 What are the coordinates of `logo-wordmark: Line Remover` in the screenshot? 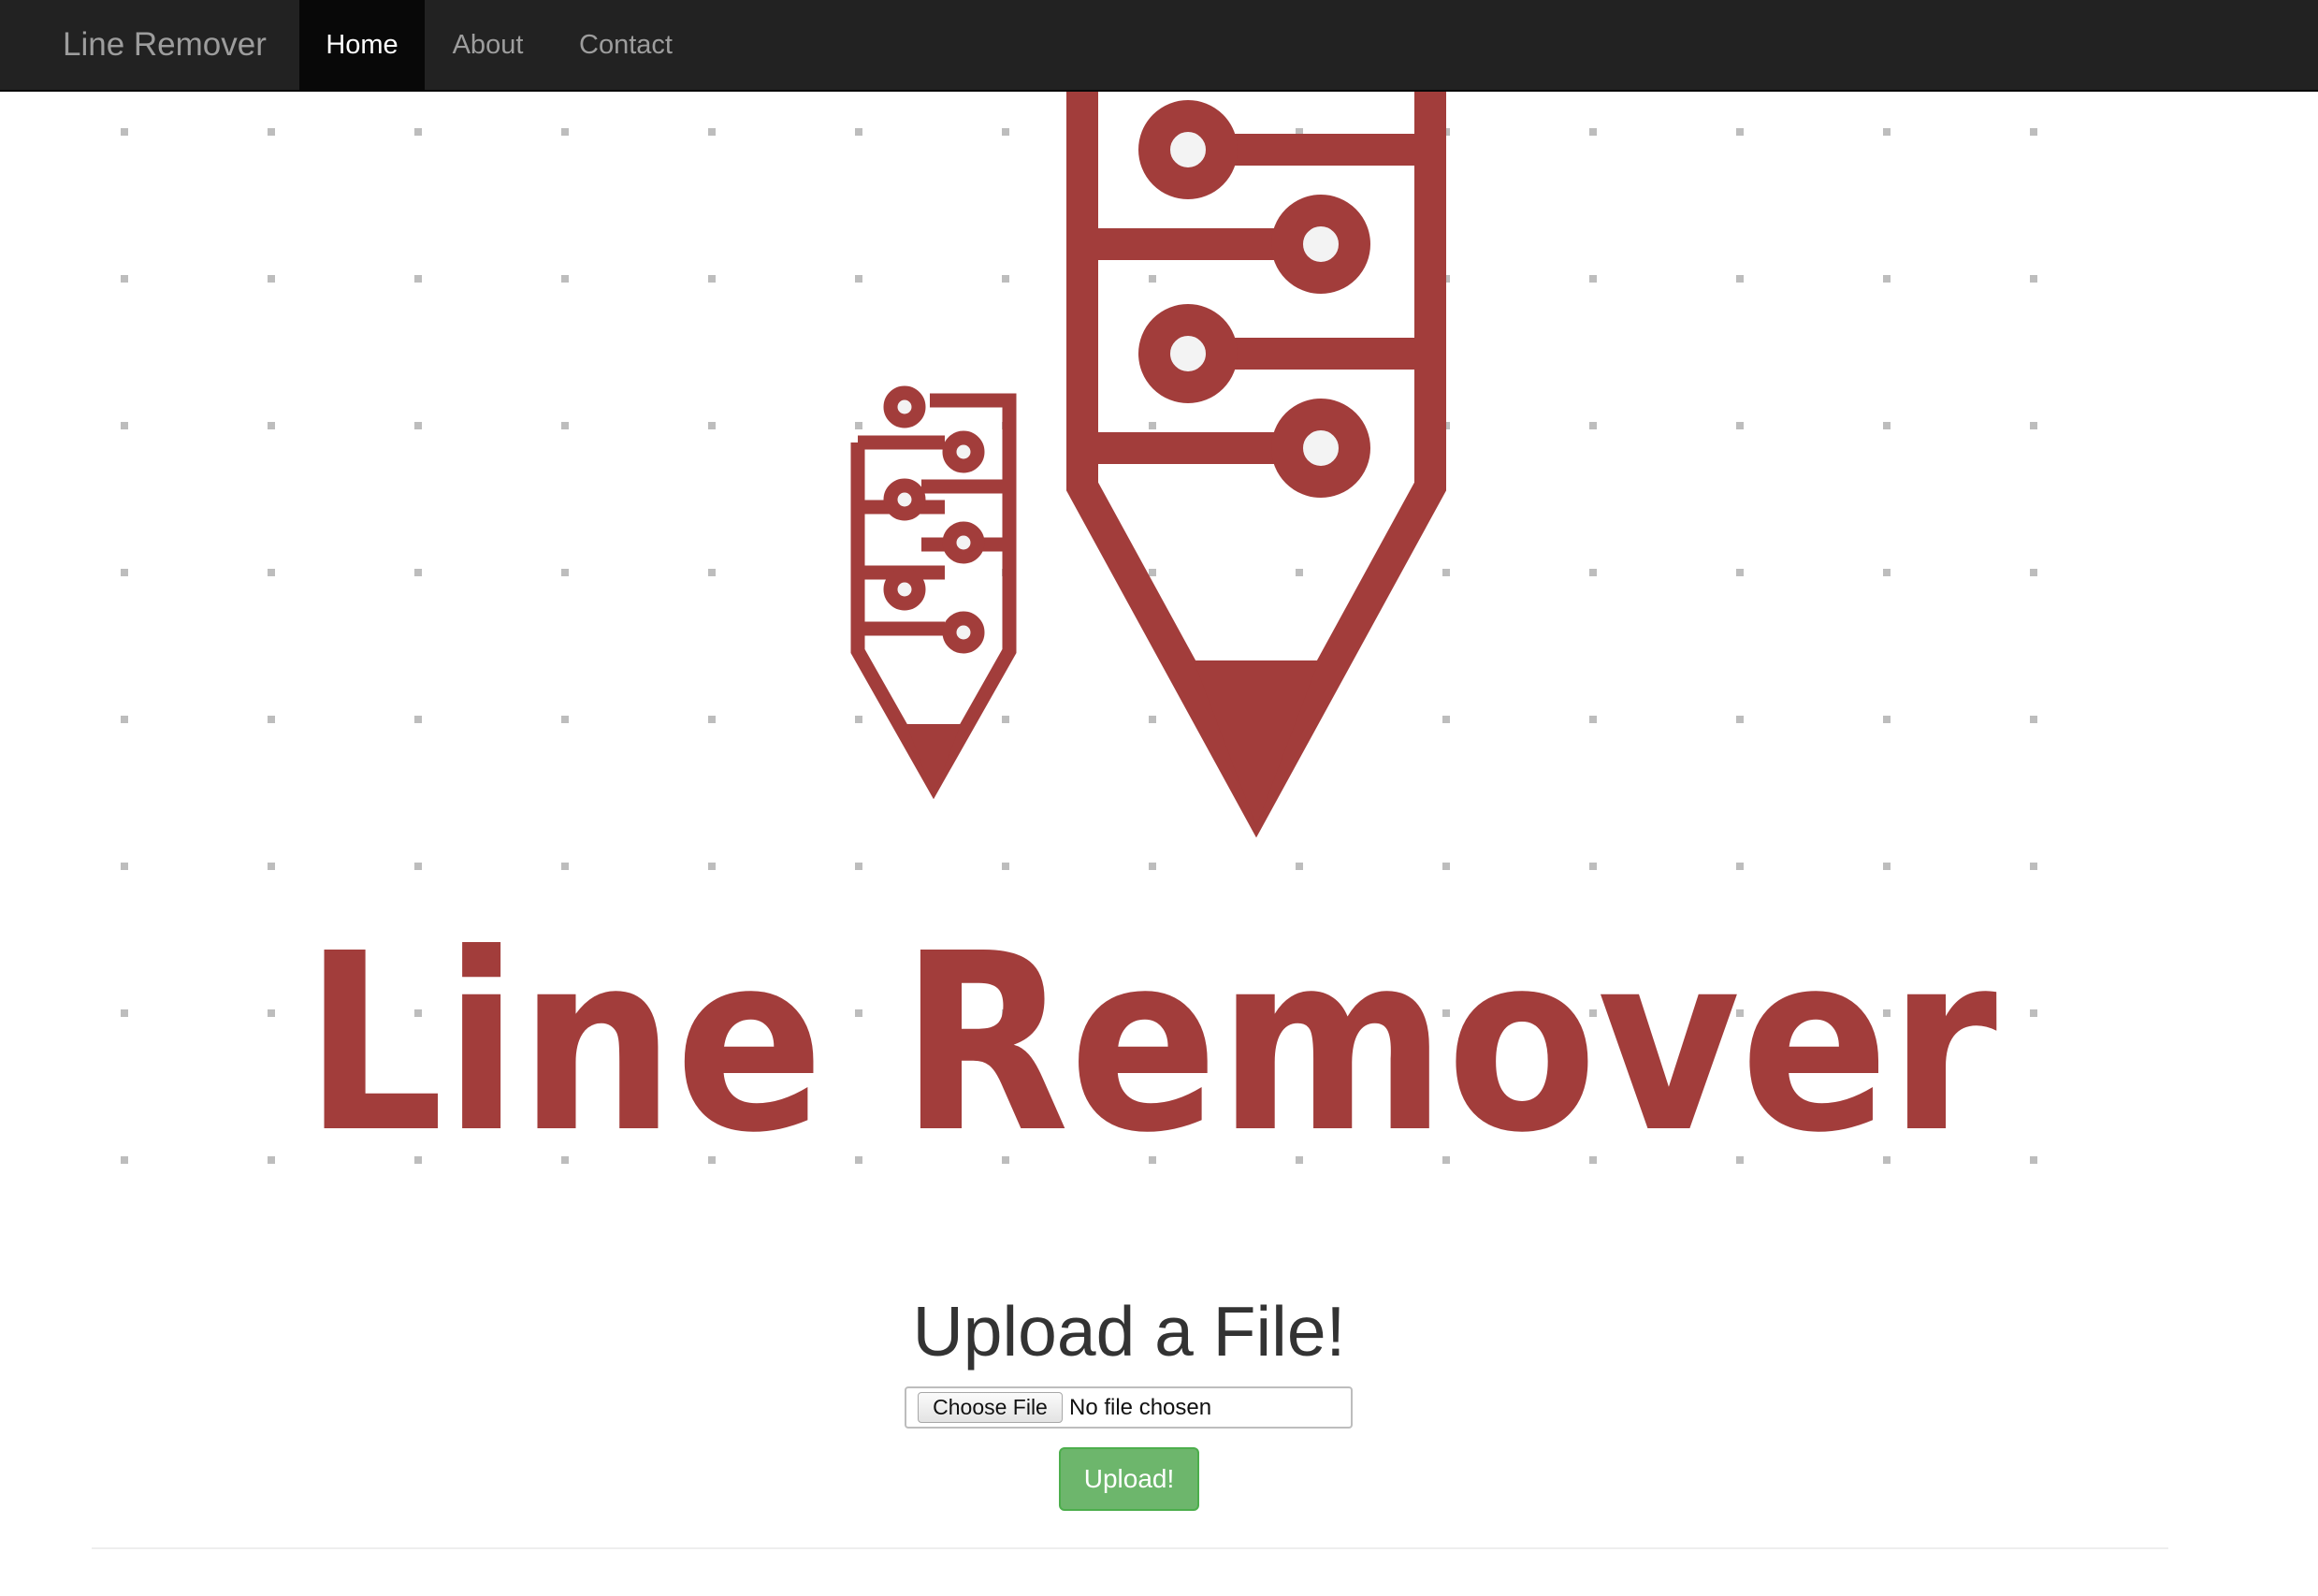 It's located at (1151, 1043).